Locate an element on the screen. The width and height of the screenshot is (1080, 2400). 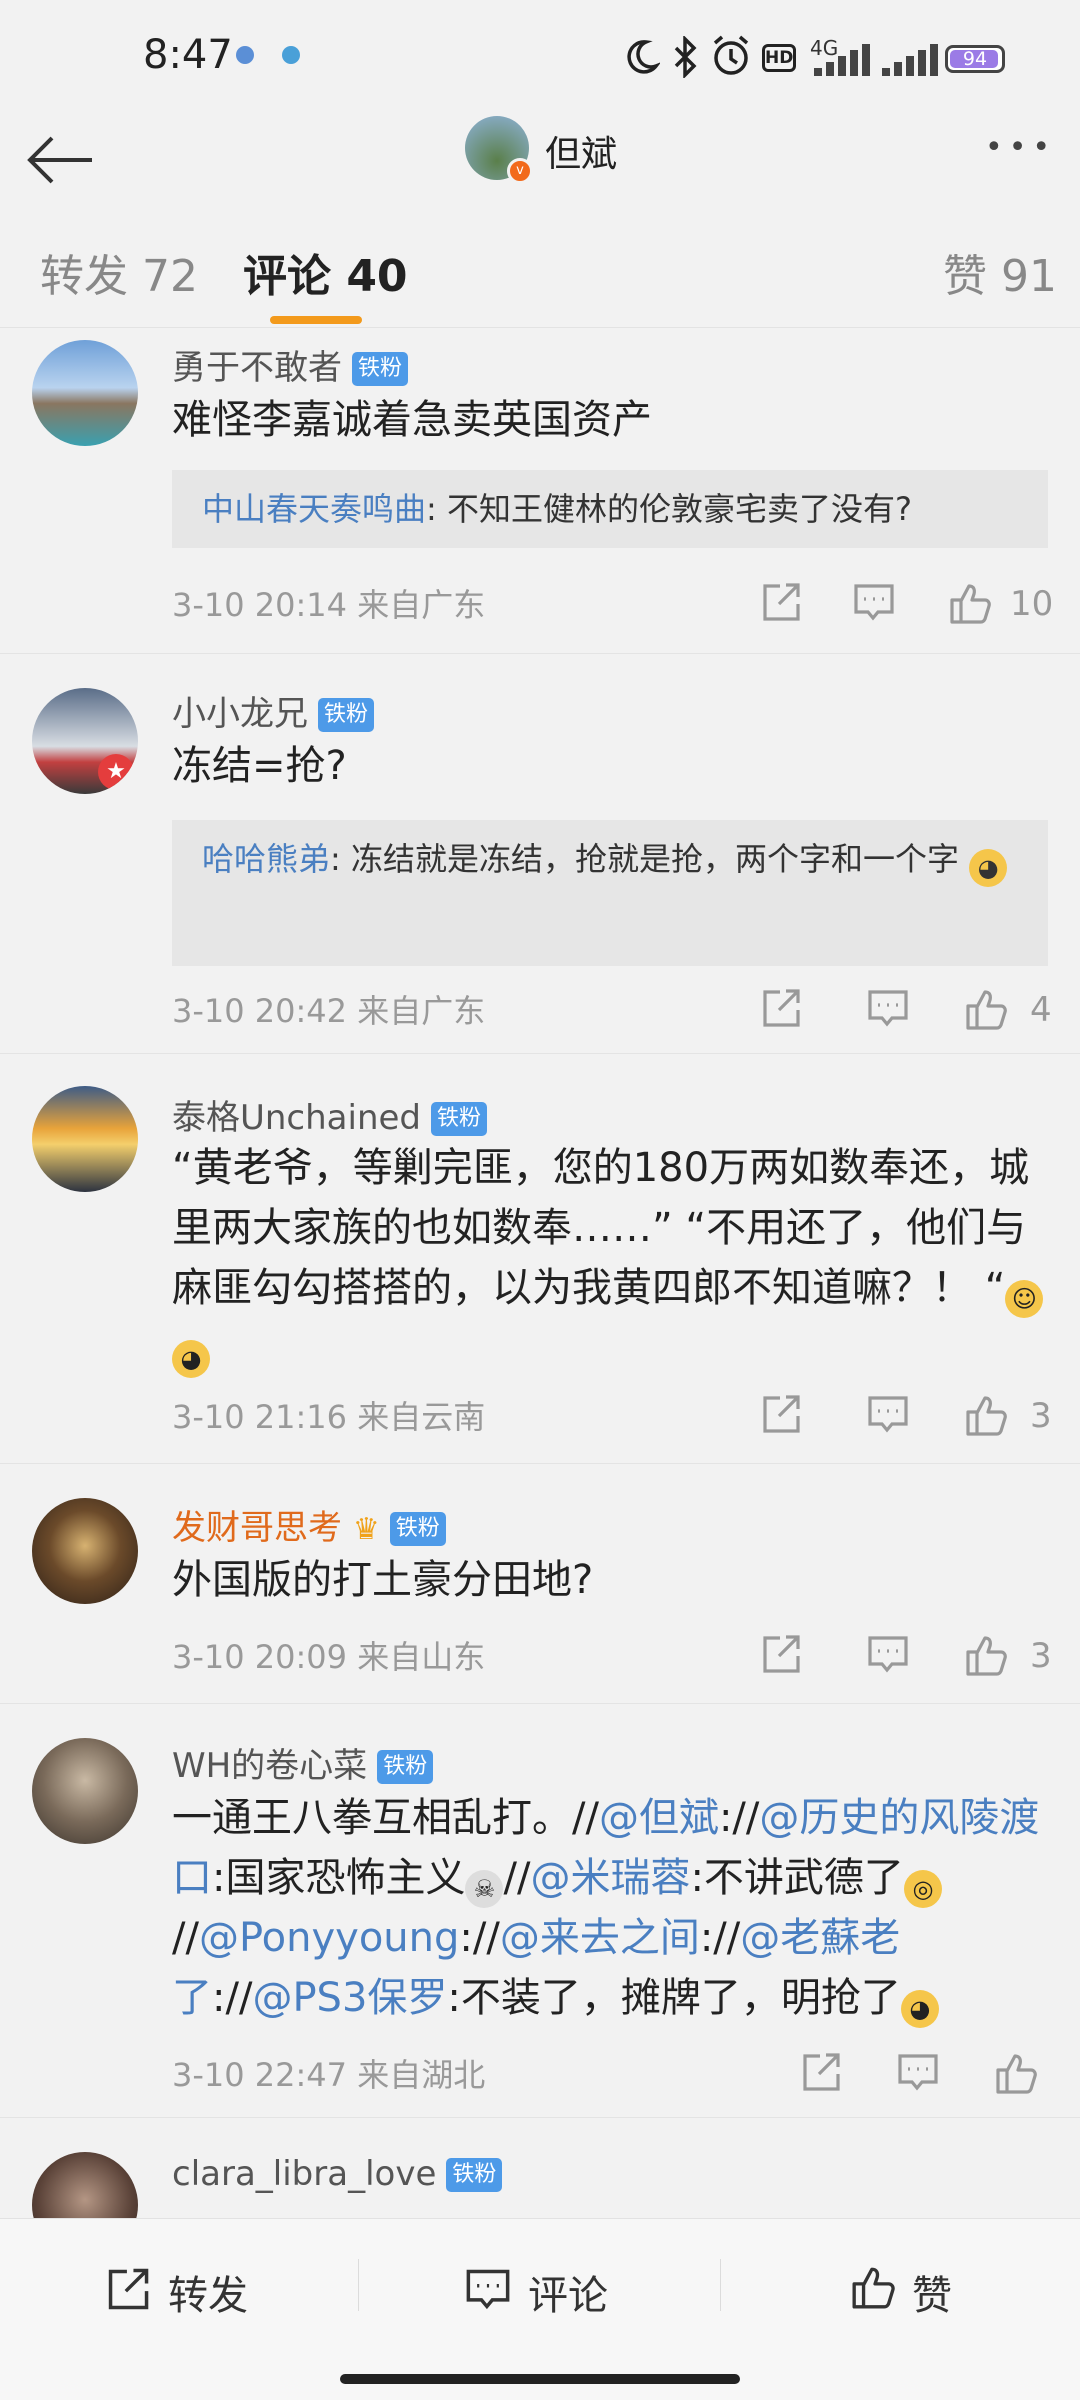
reply-text: : 不知王健林的伦敦豪宅卖了没有? is located at coordinates (669, 509).